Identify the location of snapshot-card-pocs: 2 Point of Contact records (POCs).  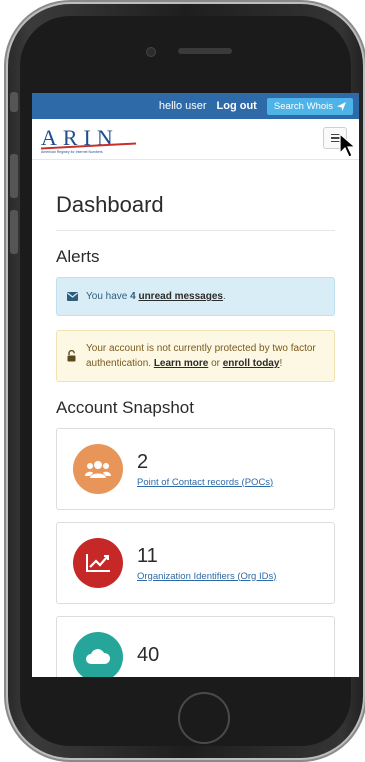
(195, 469).